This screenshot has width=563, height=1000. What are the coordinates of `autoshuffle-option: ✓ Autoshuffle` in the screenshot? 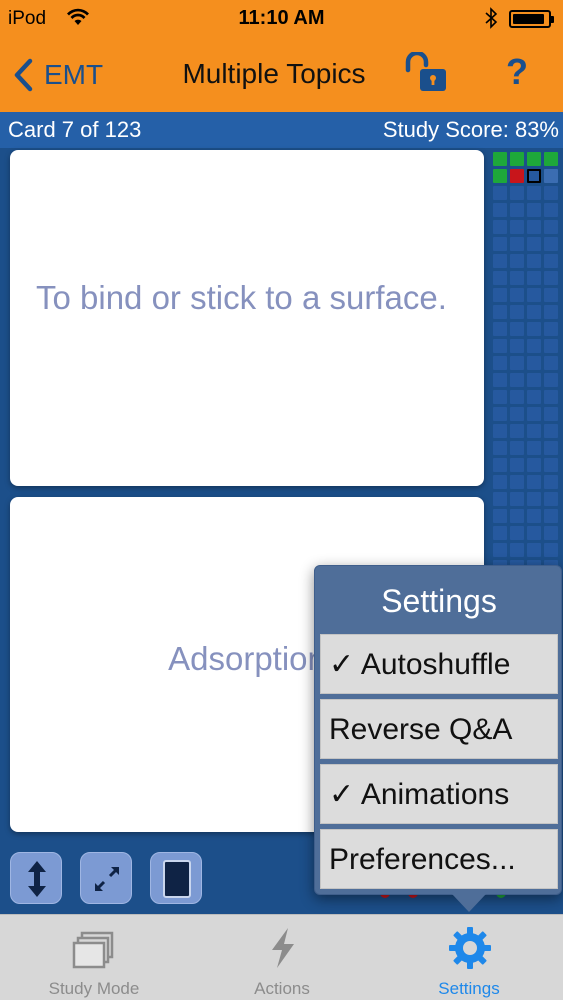 It's located at (439, 664).